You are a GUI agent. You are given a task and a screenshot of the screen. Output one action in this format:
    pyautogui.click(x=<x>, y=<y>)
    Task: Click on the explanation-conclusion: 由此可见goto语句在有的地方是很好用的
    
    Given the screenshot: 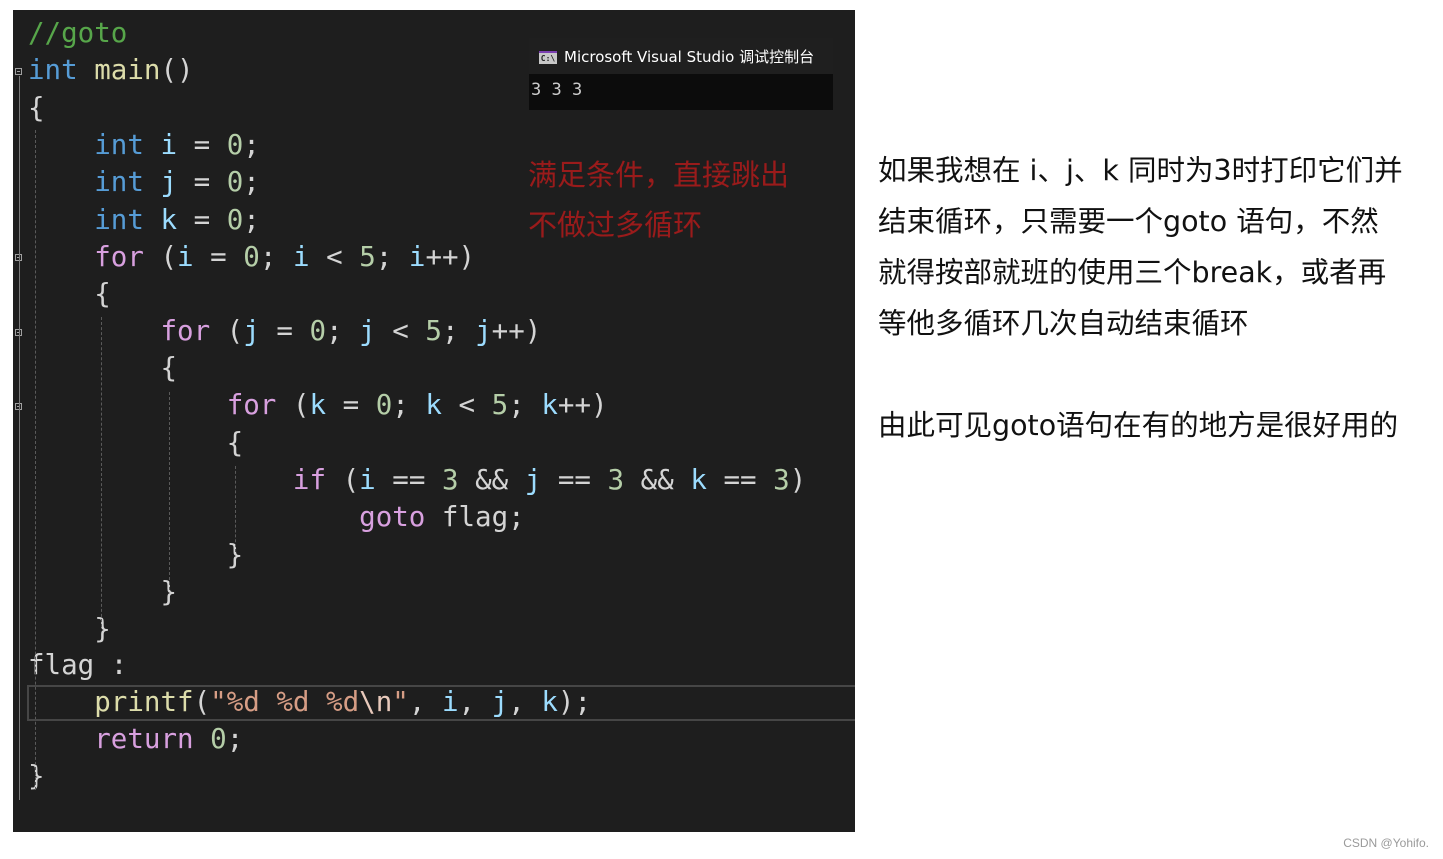 What is the action you would take?
    pyautogui.click(x=1138, y=425)
    